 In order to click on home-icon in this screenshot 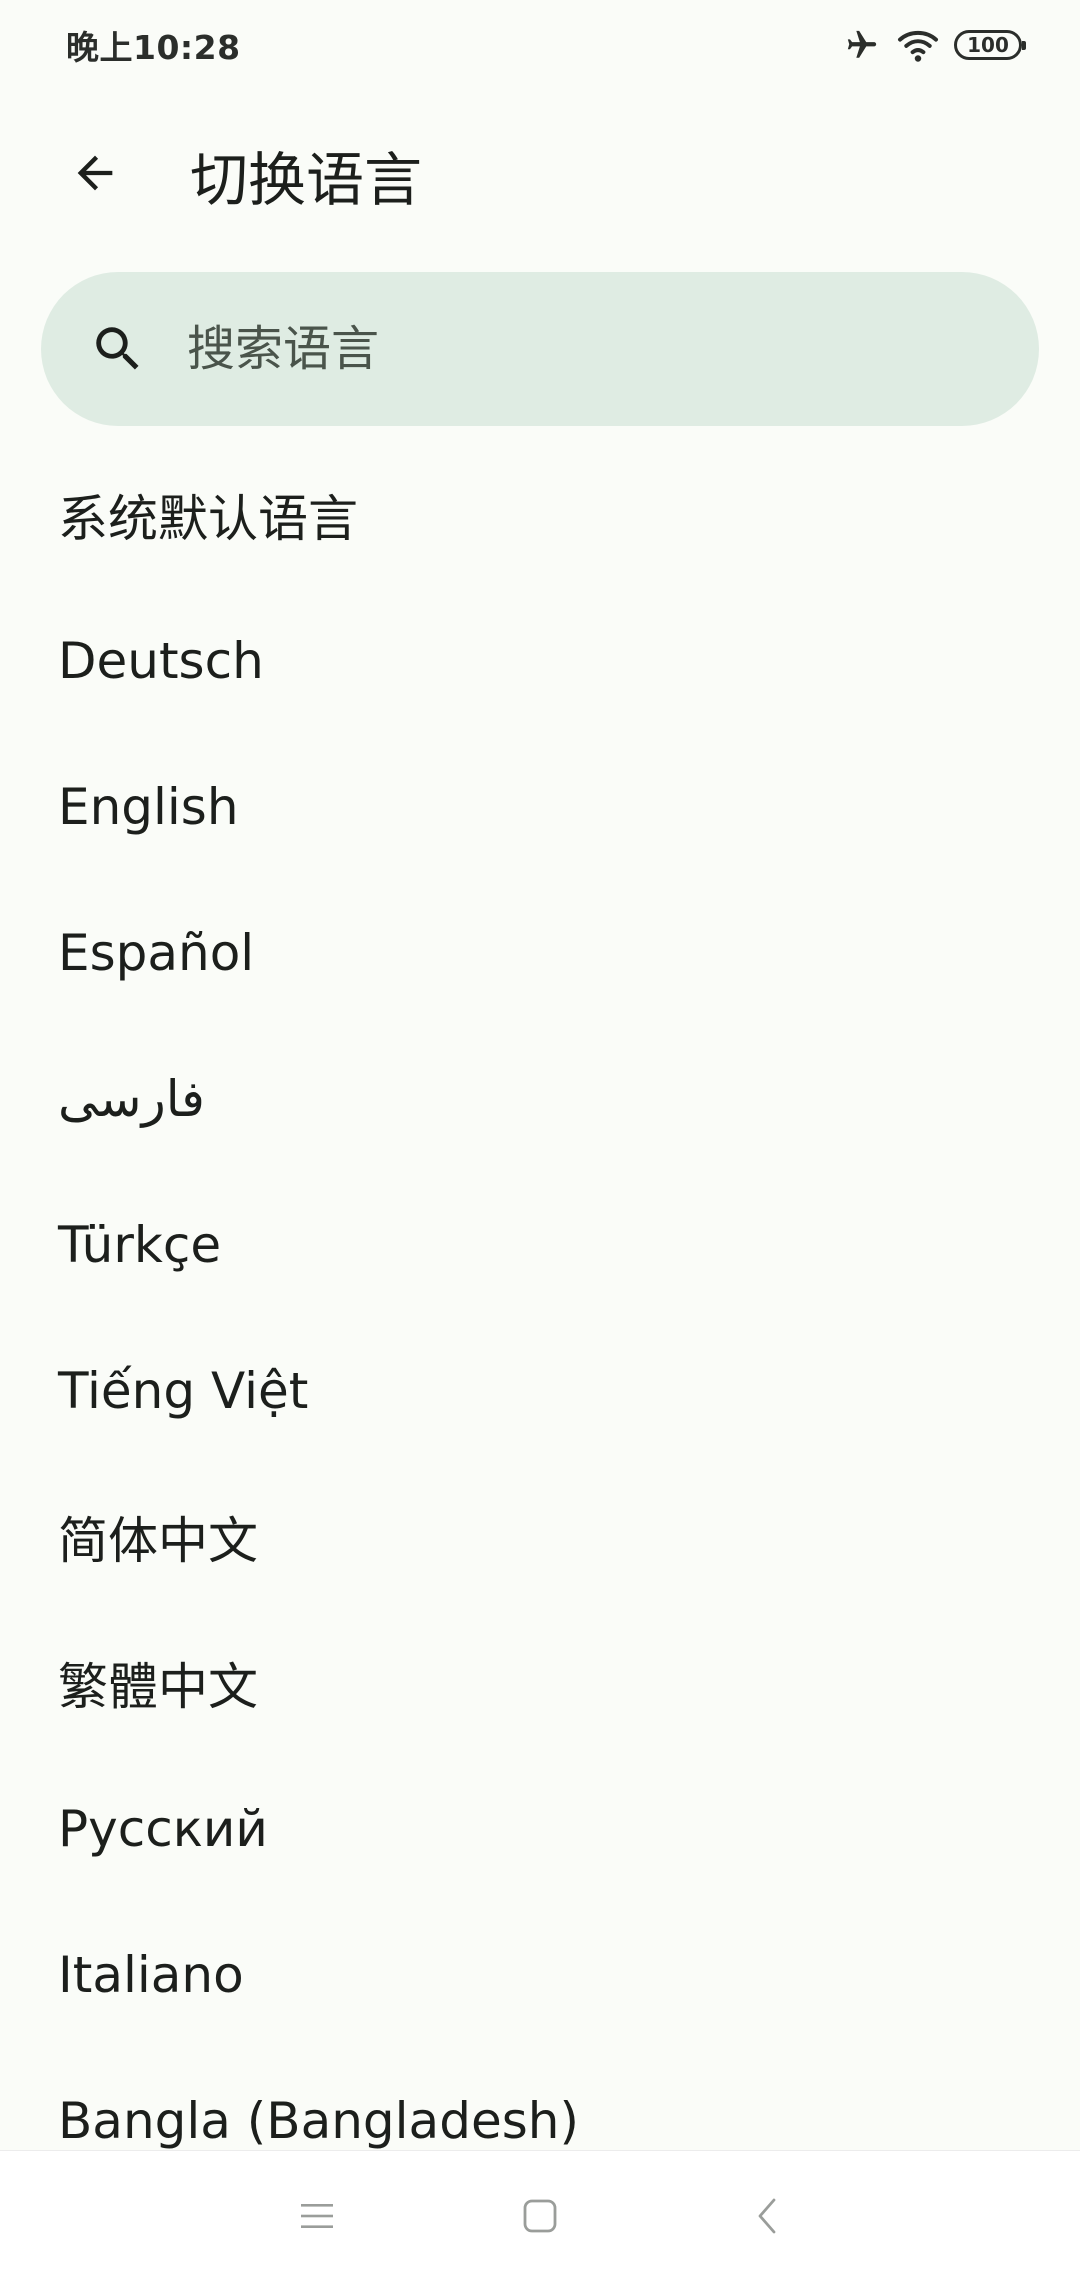, I will do `click(540, 2216)`.